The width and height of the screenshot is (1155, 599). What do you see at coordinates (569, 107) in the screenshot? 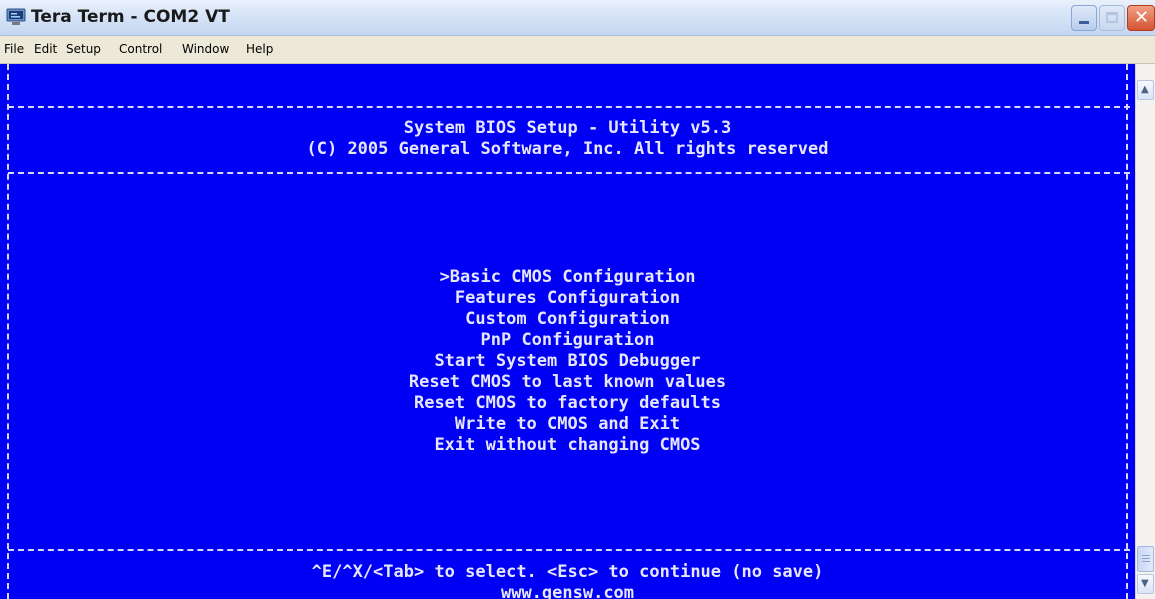
I see `frame-top-border` at bounding box center [569, 107].